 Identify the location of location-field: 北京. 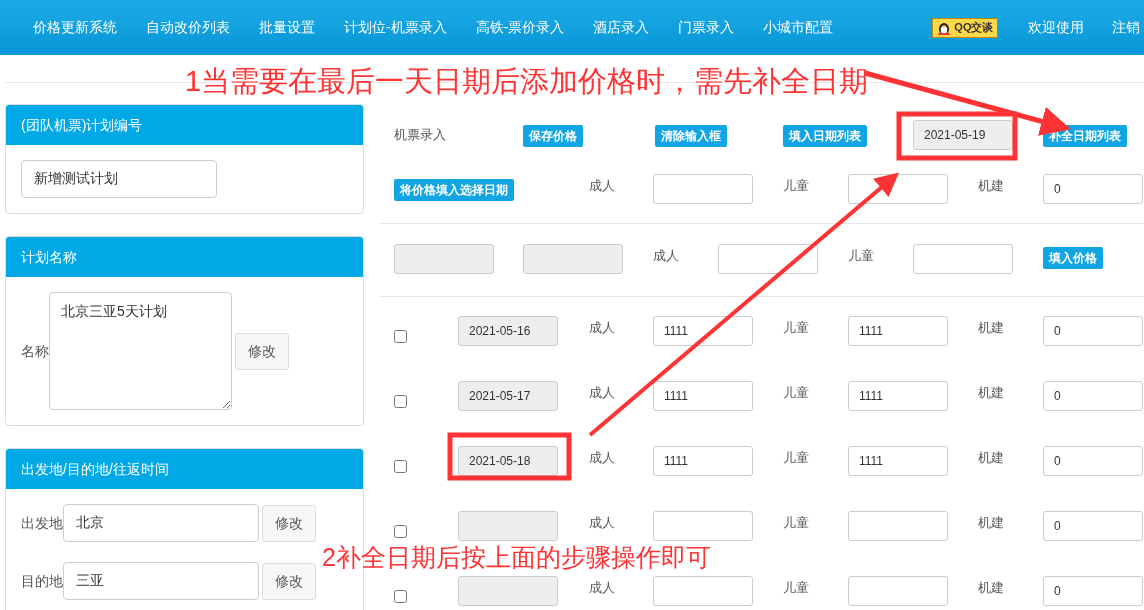
(161, 523).